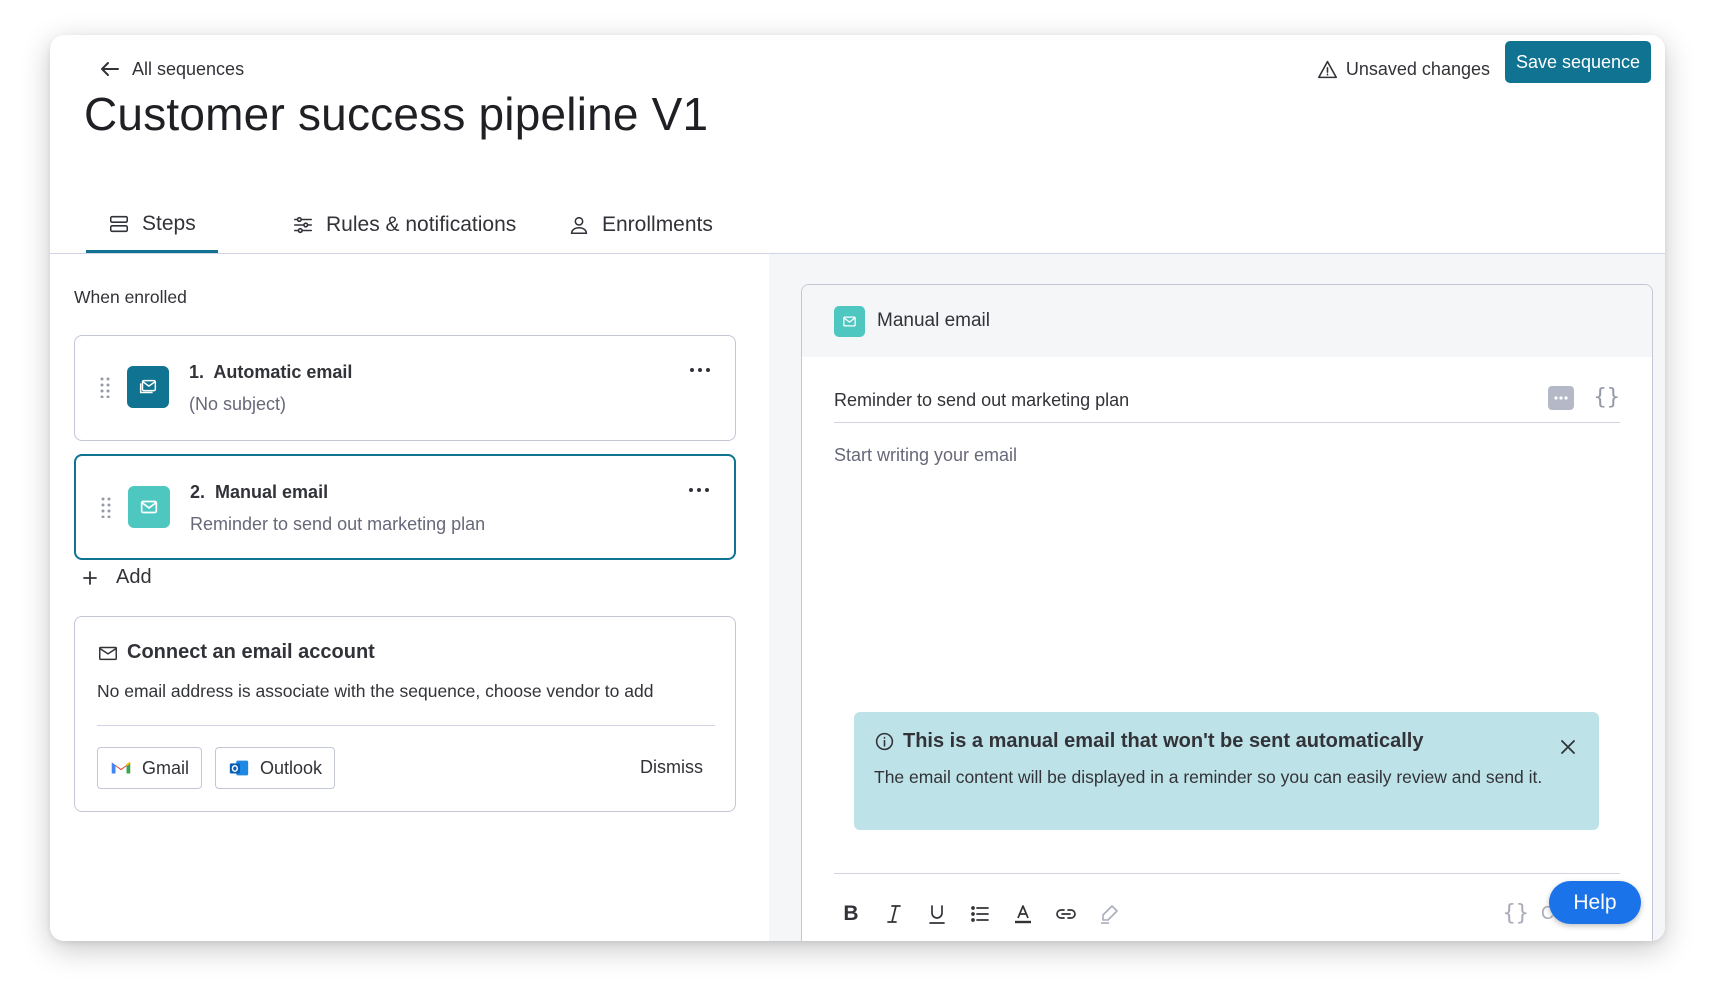  I want to click on tab-rules-notifications: Rules & notifications, so click(404, 225).